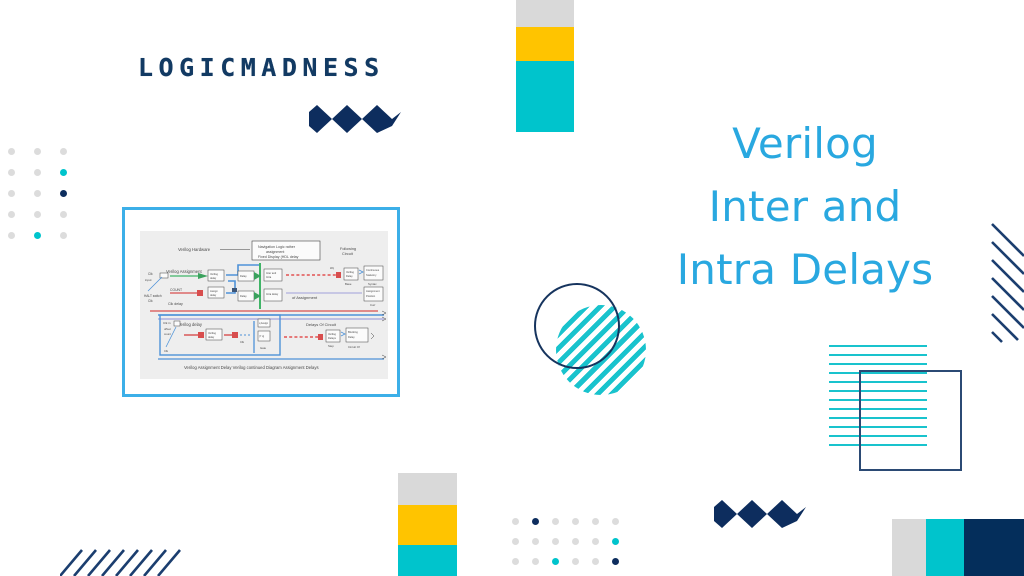  I want to click on overlapping-circles, so click(590, 339).